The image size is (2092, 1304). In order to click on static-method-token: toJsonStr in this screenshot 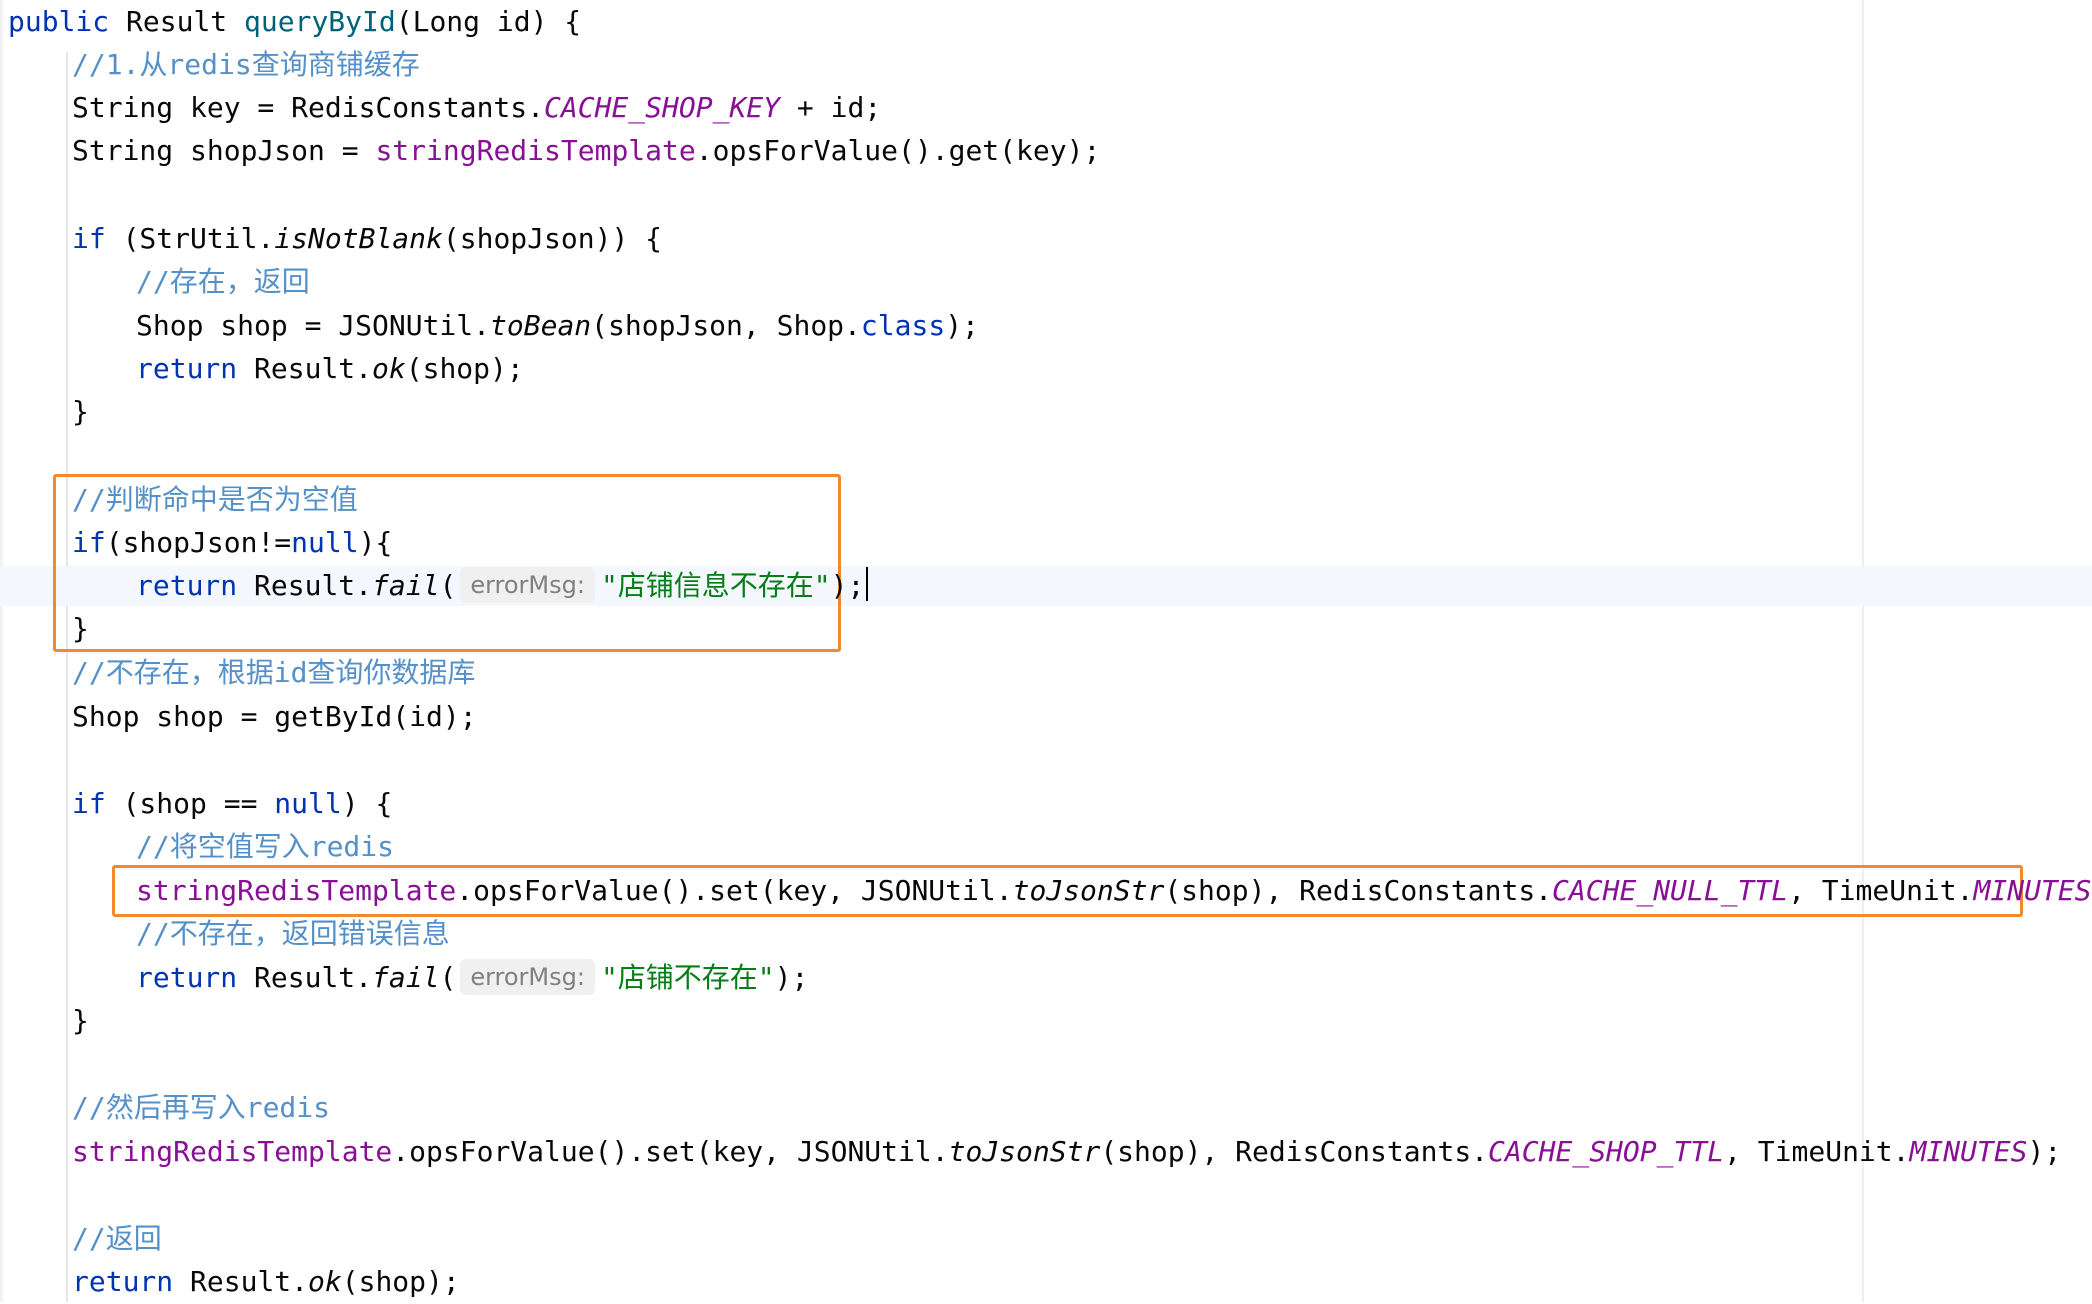, I will do `click(1025, 1151)`.